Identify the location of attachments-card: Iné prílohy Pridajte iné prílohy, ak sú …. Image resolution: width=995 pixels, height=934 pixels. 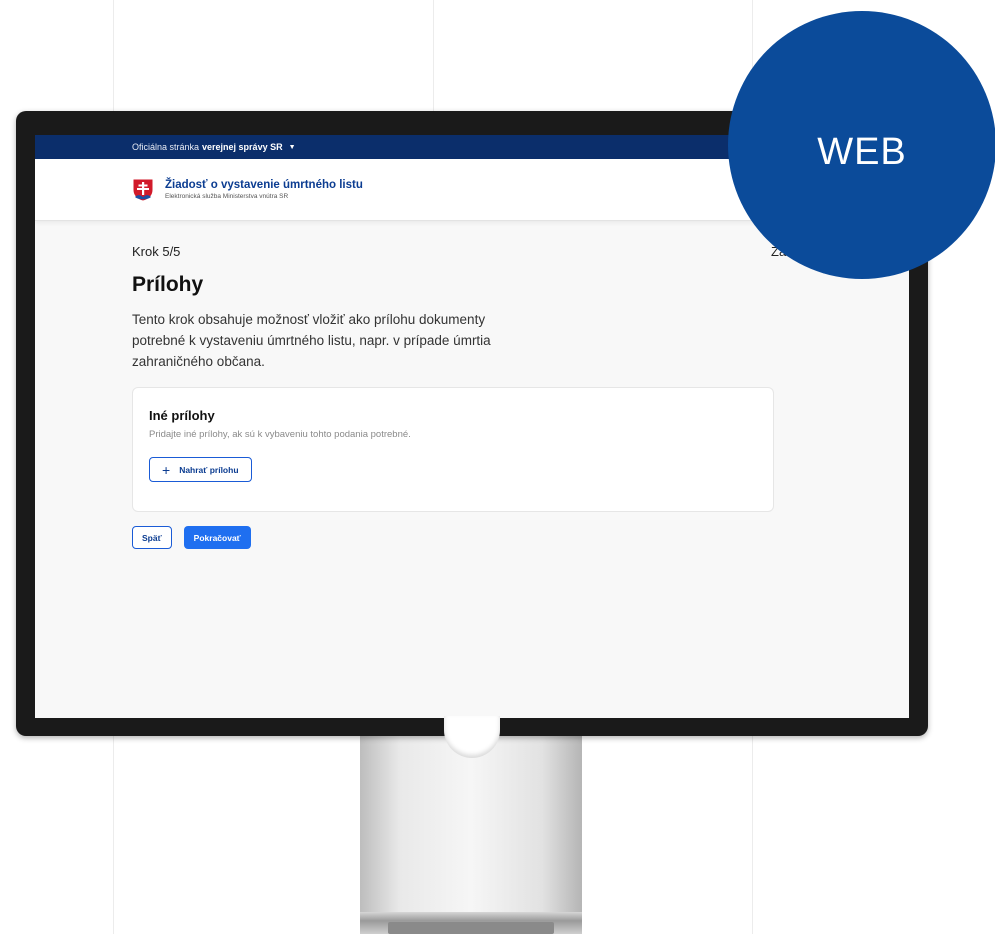
(453, 449).